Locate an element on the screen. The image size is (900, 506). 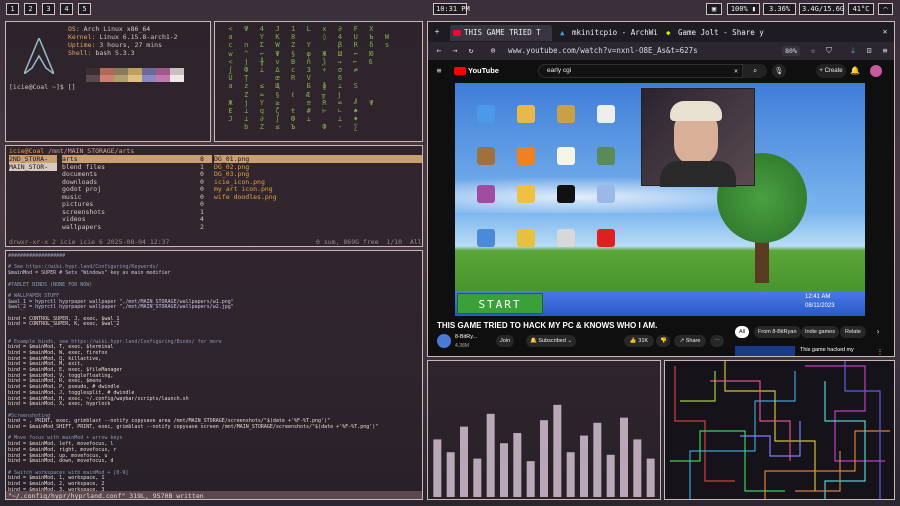
desktop-icon-balloons is located at coordinates (486, 194).